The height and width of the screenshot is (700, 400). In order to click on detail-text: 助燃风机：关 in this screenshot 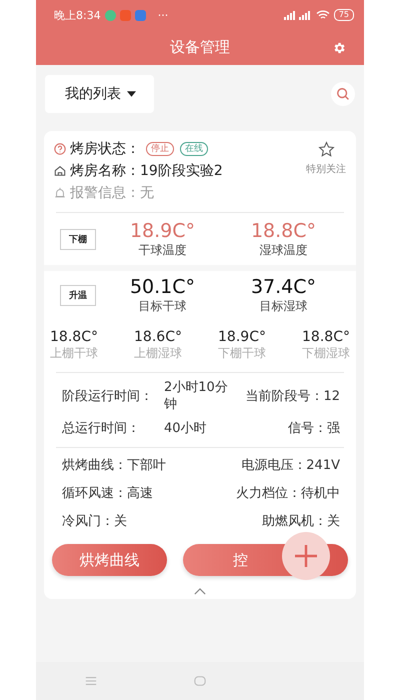, I will do `click(301, 521)`.